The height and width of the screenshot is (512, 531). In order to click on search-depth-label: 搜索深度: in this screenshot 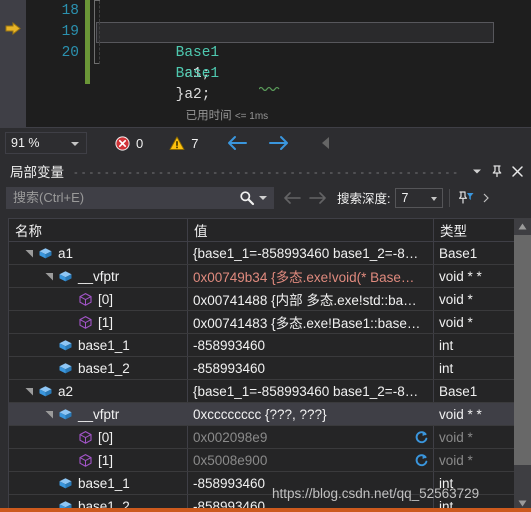, I will do `click(364, 199)`.